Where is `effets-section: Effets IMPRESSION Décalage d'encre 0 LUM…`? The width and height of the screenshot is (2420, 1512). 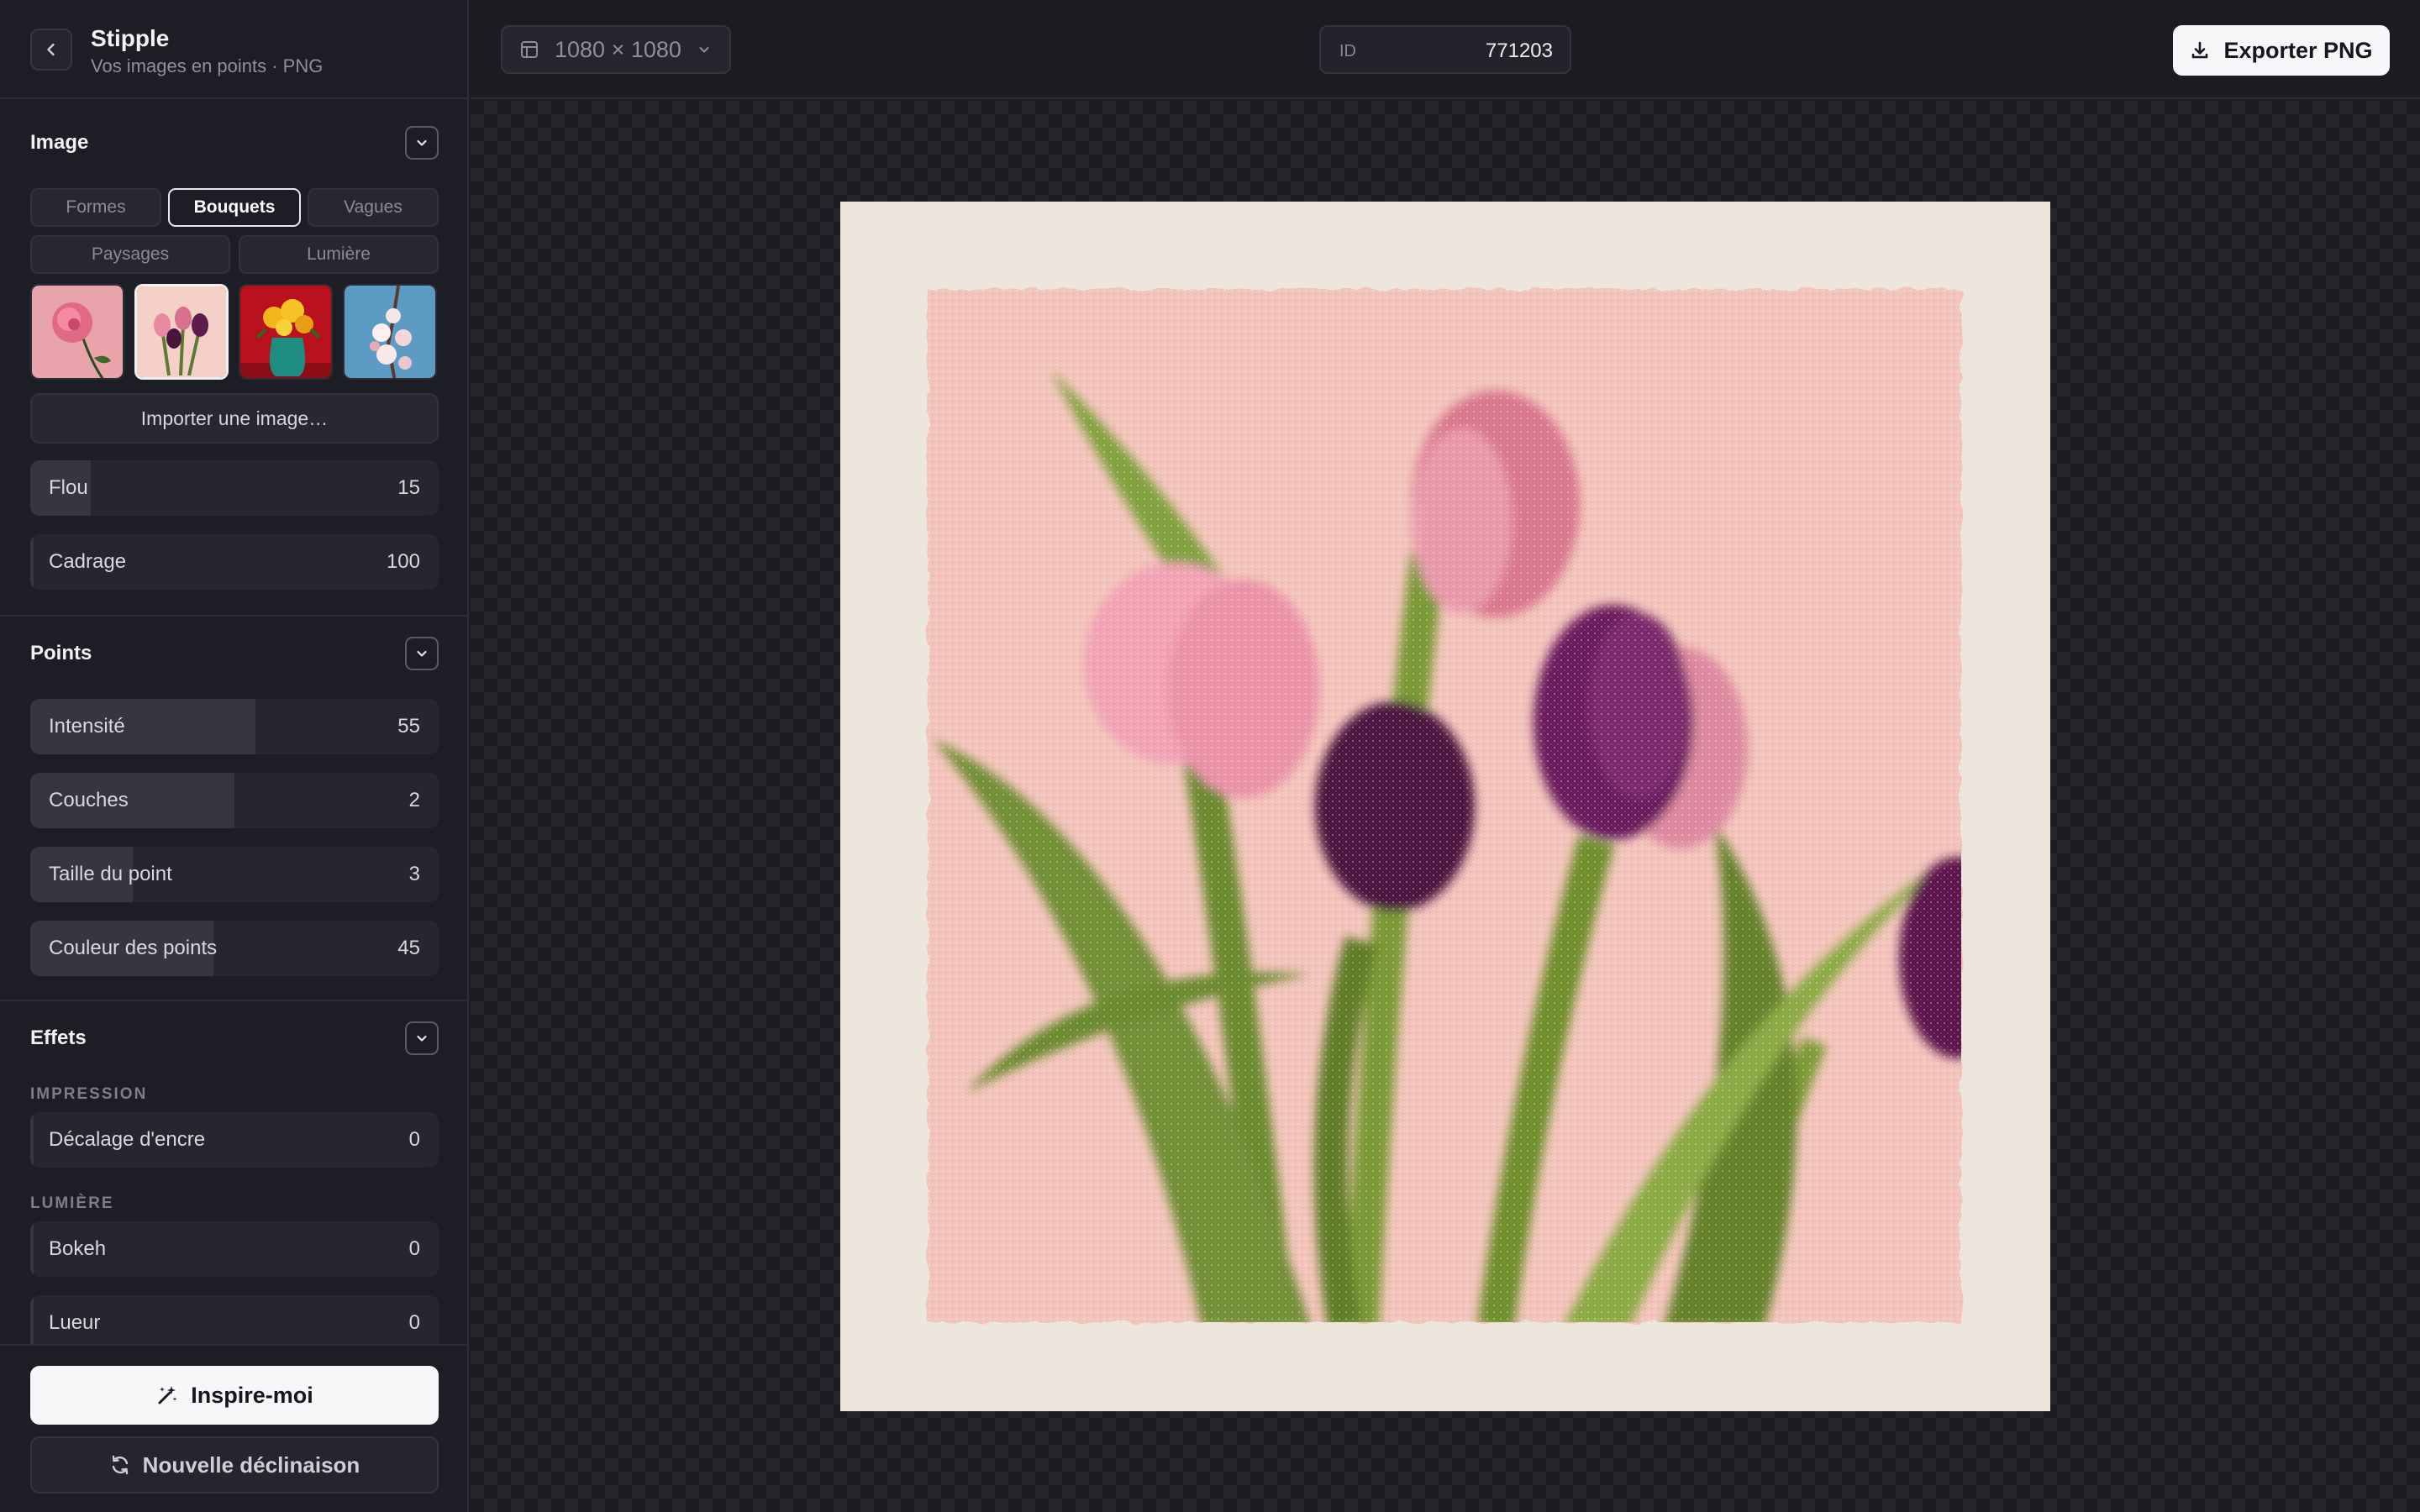 effets-section: Effets IMPRESSION Décalage d'encre 0 LUM… is located at coordinates (233, 1172).